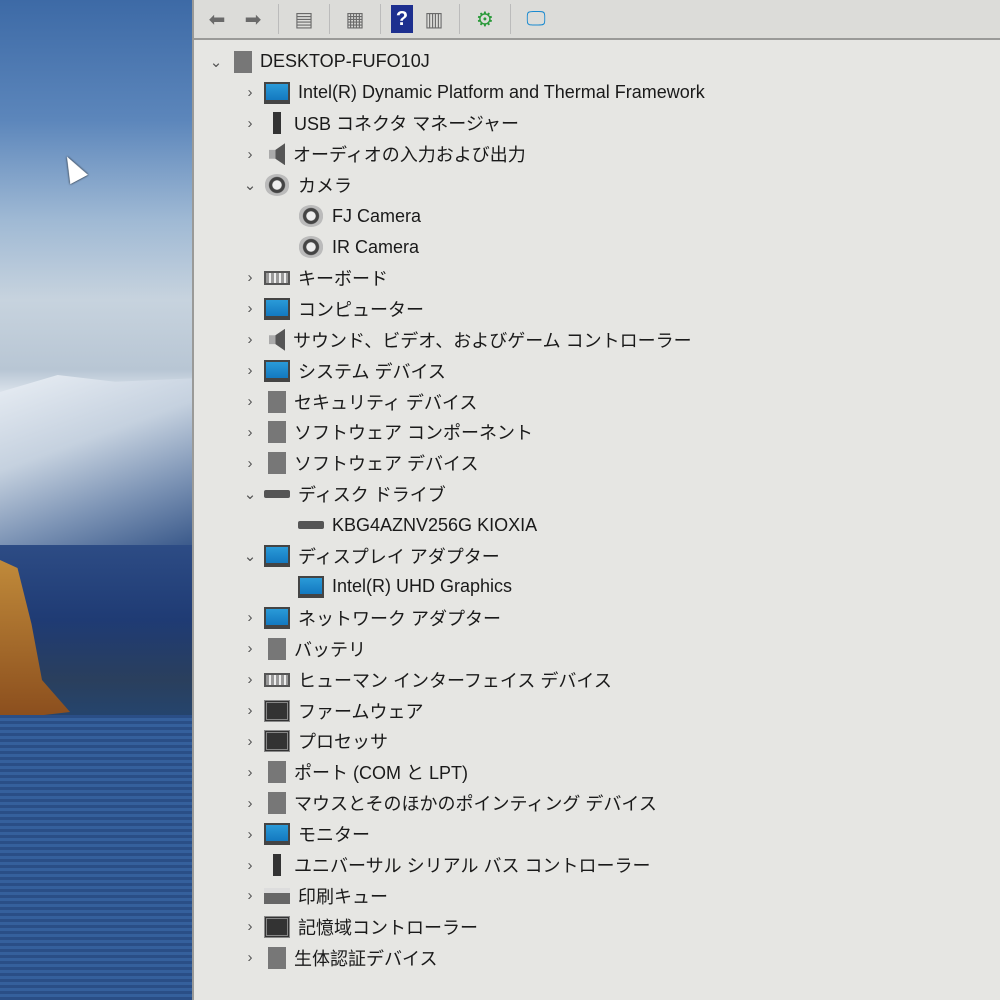 This screenshot has height=1000, width=1000. What do you see at coordinates (314, 741) in the screenshot?
I see `category-item: › プロセッサ` at bounding box center [314, 741].